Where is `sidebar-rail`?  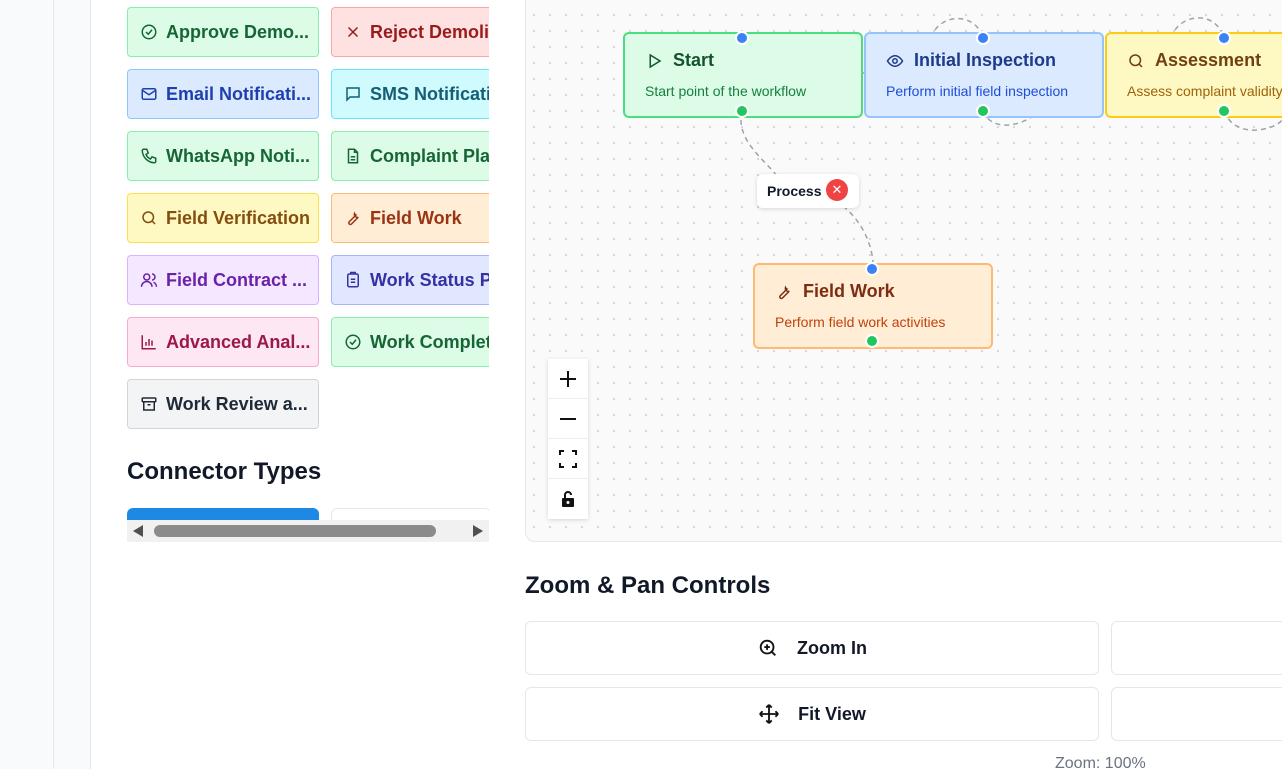 sidebar-rail is located at coordinates (72, 384).